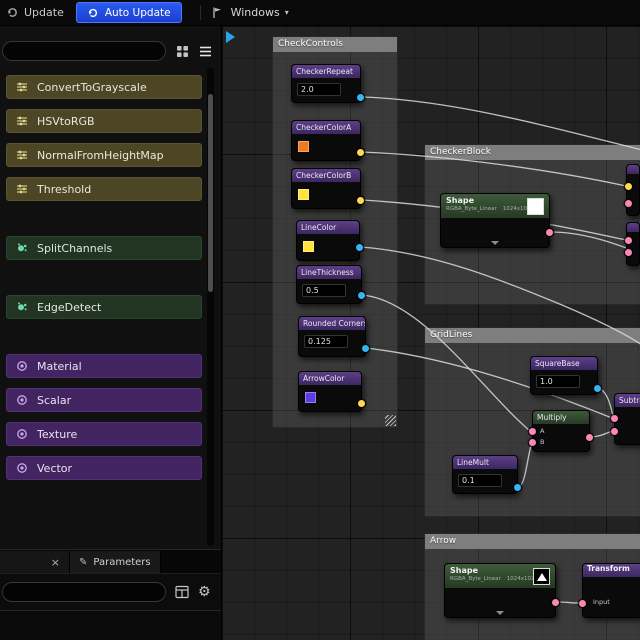 This screenshot has width=640, height=640. What do you see at coordinates (84, 592) in the screenshot?
I see `parameters-search-input` at bounding box center [84, 592].